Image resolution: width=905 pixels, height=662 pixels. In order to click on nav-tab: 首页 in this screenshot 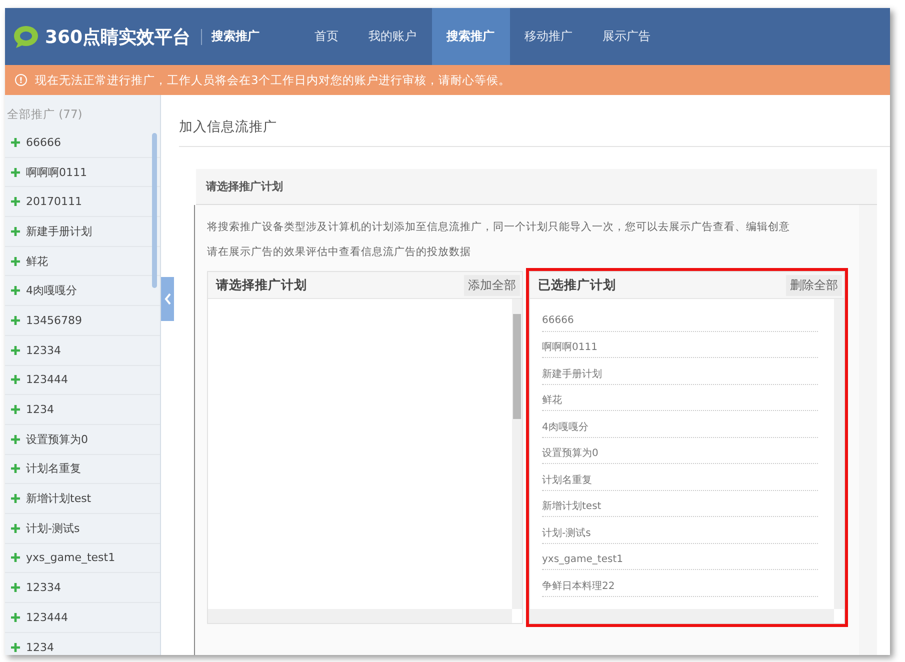, I will do `click(327, 36)`.